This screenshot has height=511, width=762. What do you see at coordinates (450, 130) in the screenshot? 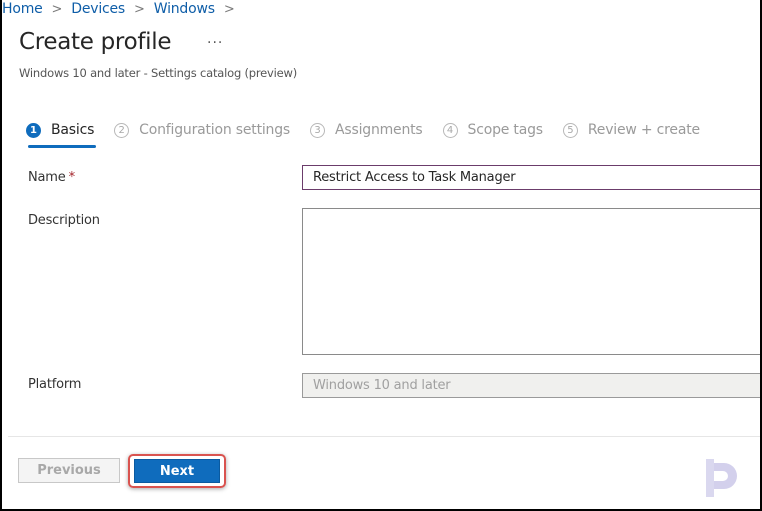
I see `step-number-icon: 4` at bounding box center [450, 130].